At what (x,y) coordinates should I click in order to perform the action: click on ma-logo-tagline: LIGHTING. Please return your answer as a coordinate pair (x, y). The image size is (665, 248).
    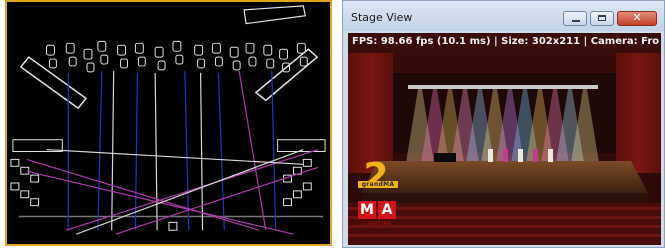
    Looking at the image, I should click on (378, 223).